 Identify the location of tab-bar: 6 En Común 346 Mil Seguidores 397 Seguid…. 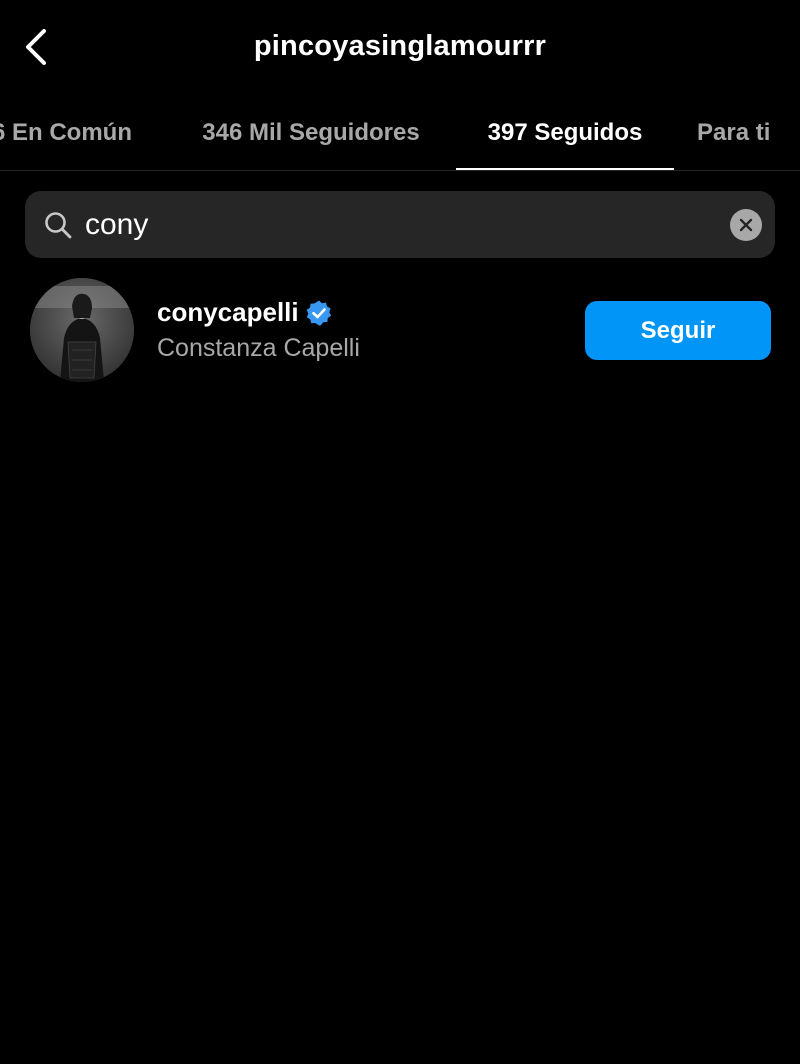
(400, 133).